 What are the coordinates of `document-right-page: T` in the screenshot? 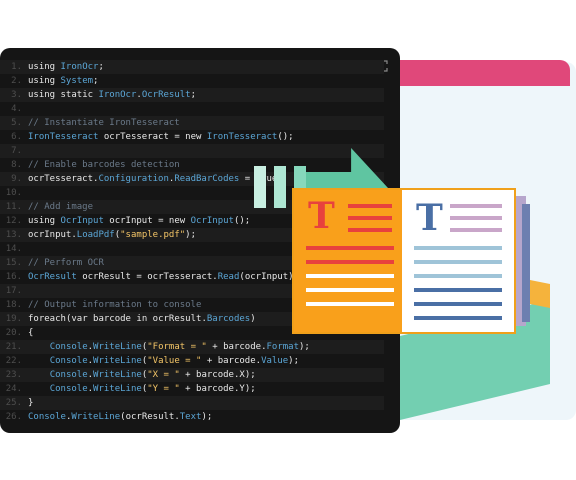 It's located at (459, 261).